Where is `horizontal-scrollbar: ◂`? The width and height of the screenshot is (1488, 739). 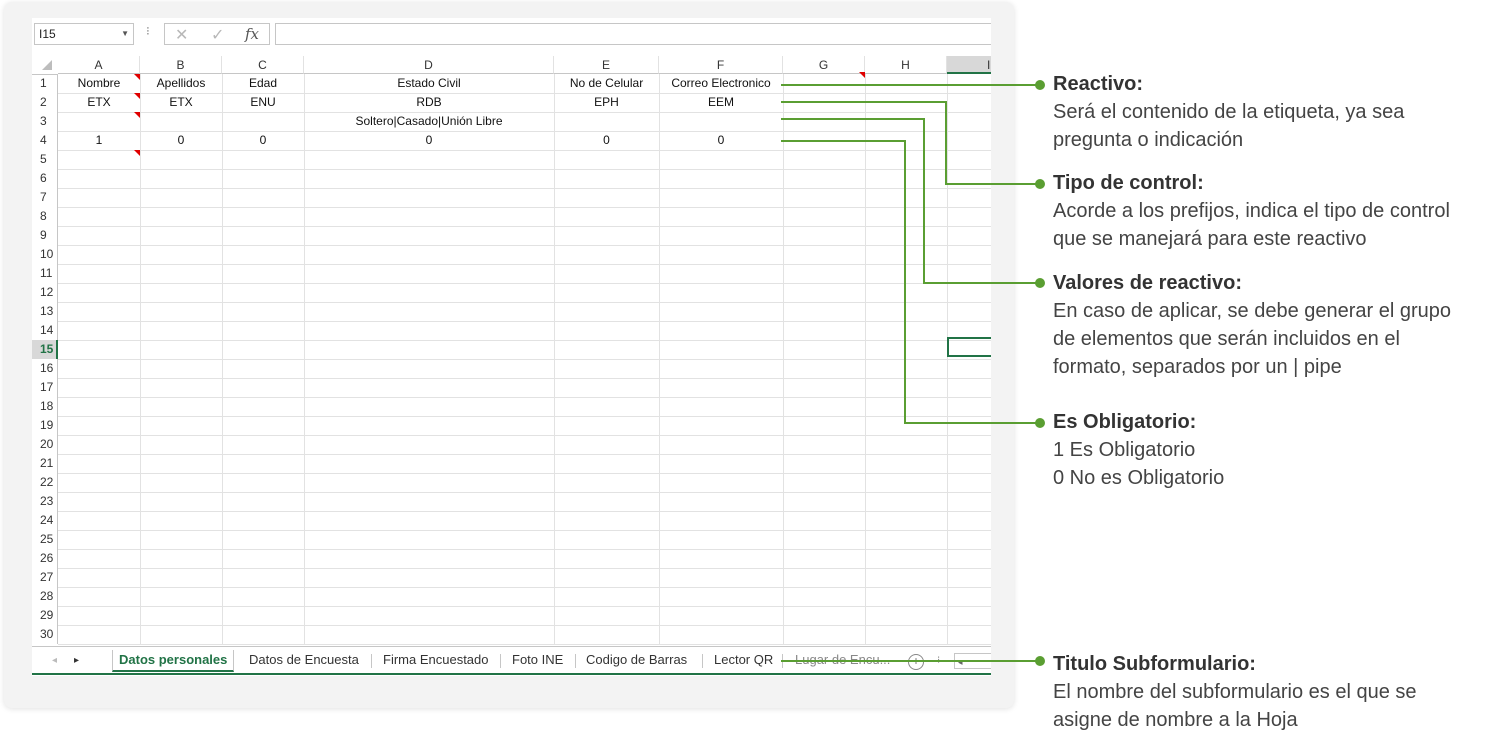 horizontal-scrollbar: ◂ is located at coordinates (972, 661).